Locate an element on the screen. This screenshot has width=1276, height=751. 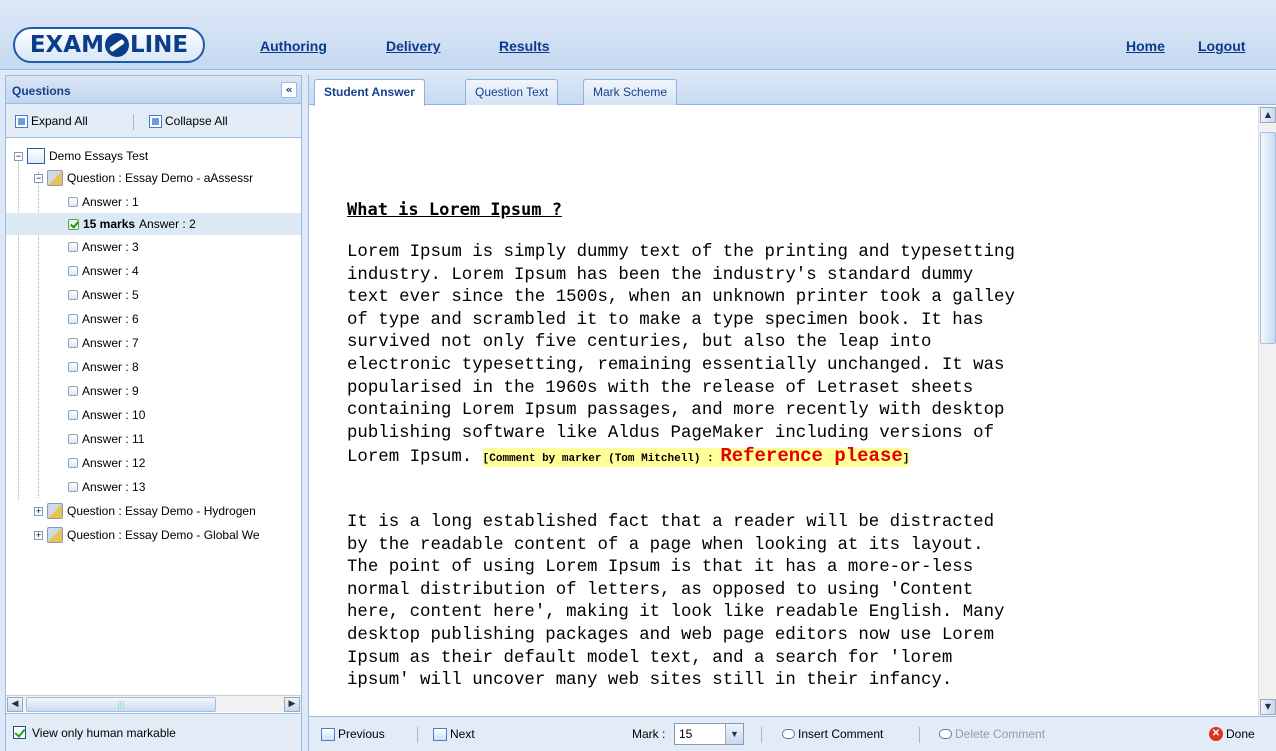
tree-root-node: − Demo Essays Test is located at coordinates (81, 156).